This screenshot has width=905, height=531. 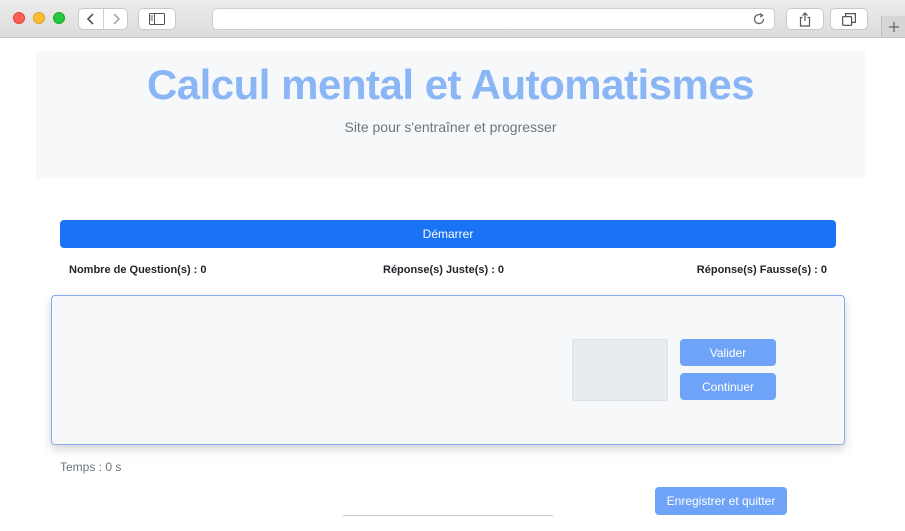 I want to click on page-subtitle: Site pour s'entraîner et progresser, so click(x=450, y=127).